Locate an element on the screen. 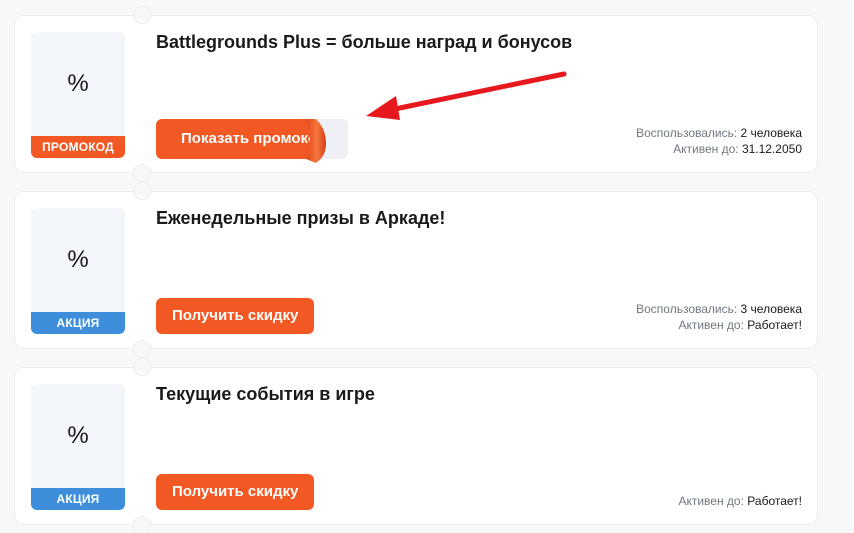 Image resolution: width=854 pixels, height=533 pixels. coupon-meta: Активен до: Работает! is located at coordinates (740, 501).